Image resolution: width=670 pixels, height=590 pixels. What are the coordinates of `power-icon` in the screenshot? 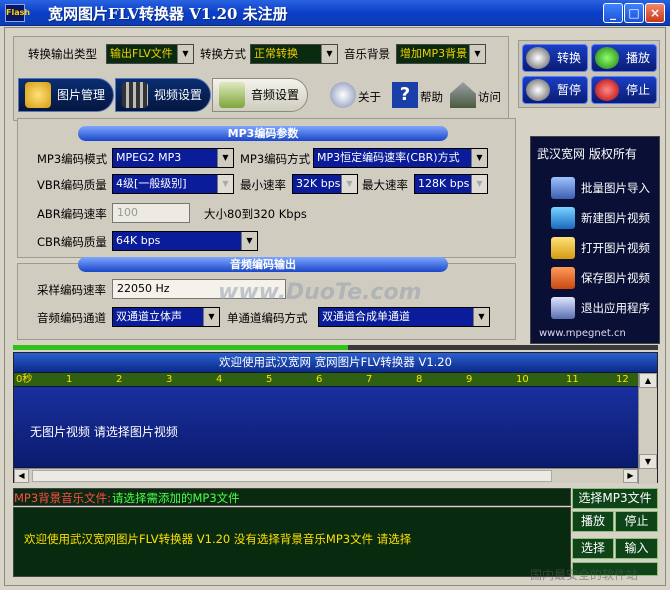 It's located at (607, 90).